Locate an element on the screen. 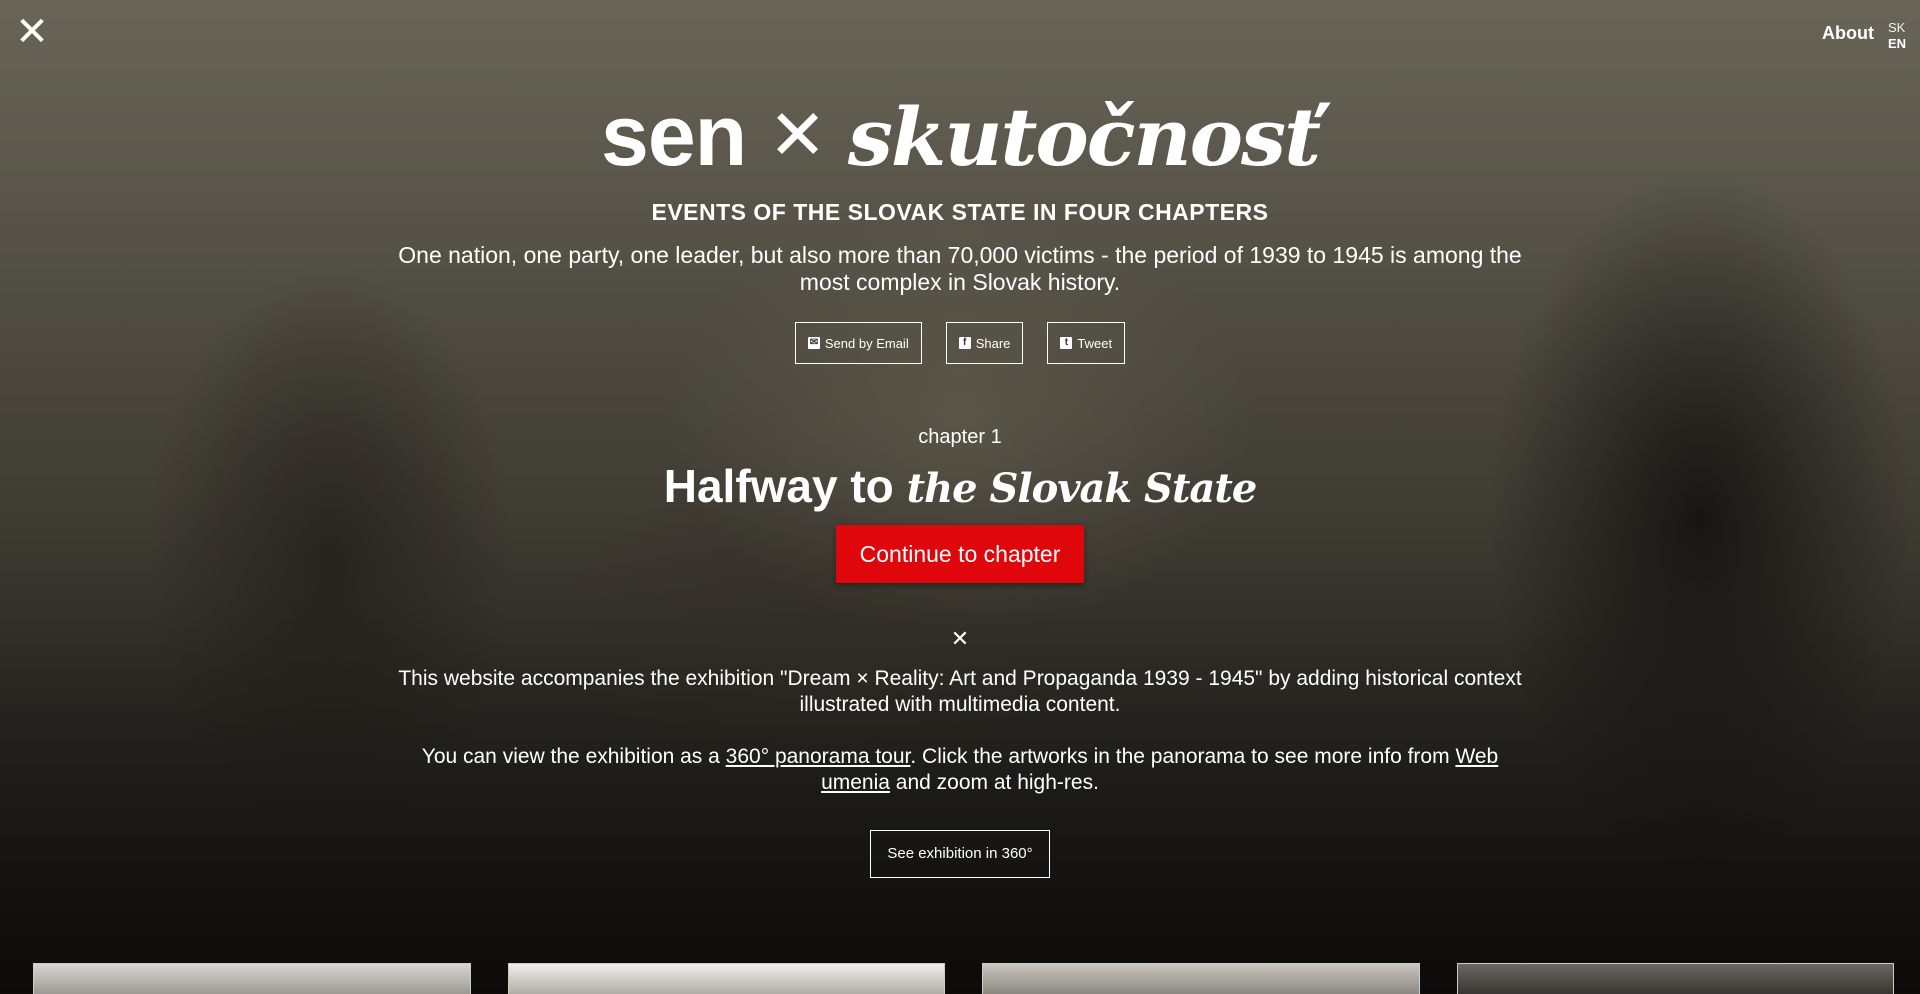 The height and width of the screenshot is (994, 1920). lang-sk: SK is located at coordinates (1897, 28).